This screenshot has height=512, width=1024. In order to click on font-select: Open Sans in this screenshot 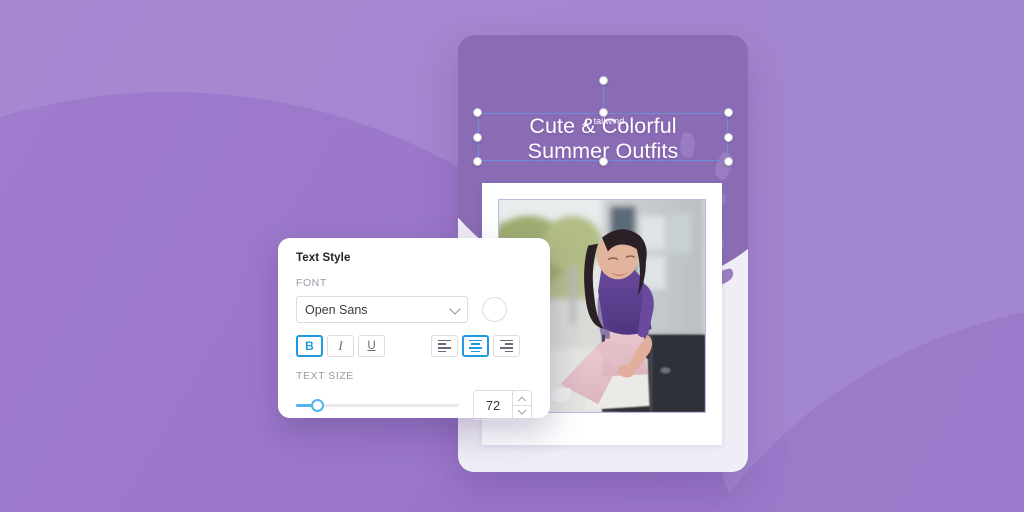, I will do `click(382, 309)`.